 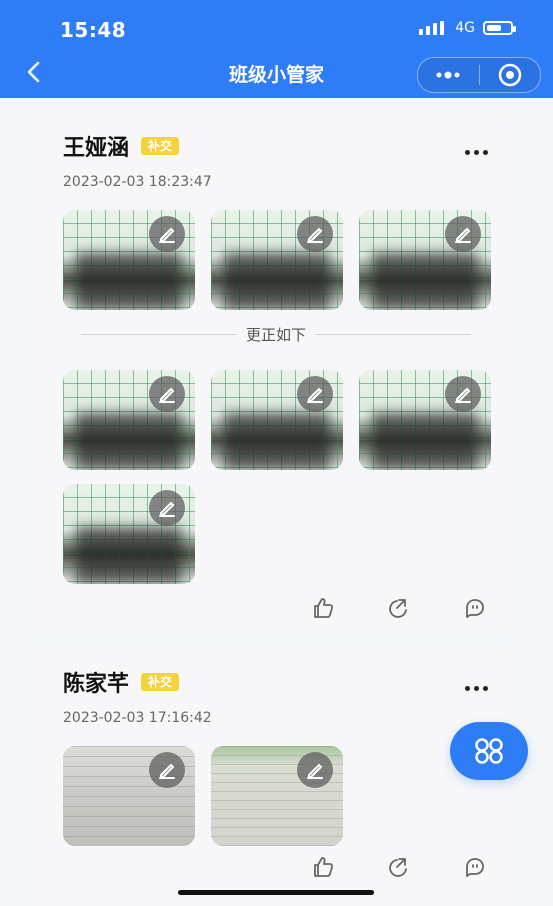 What do you see at coordinates (276, 49) in the screenshot?
I see `top-bar: 15:48 4G 班级小管家` at bounding box center [276, 49].